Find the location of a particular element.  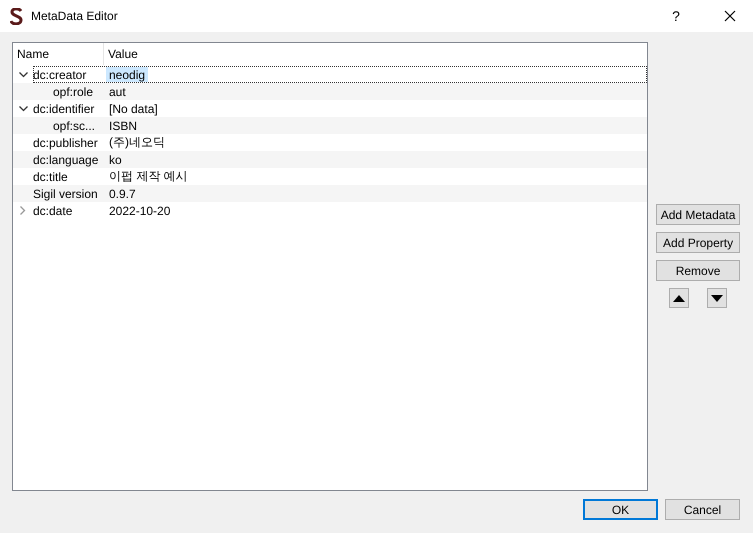

dialog-button: OK is located at coordinates (620, 509).